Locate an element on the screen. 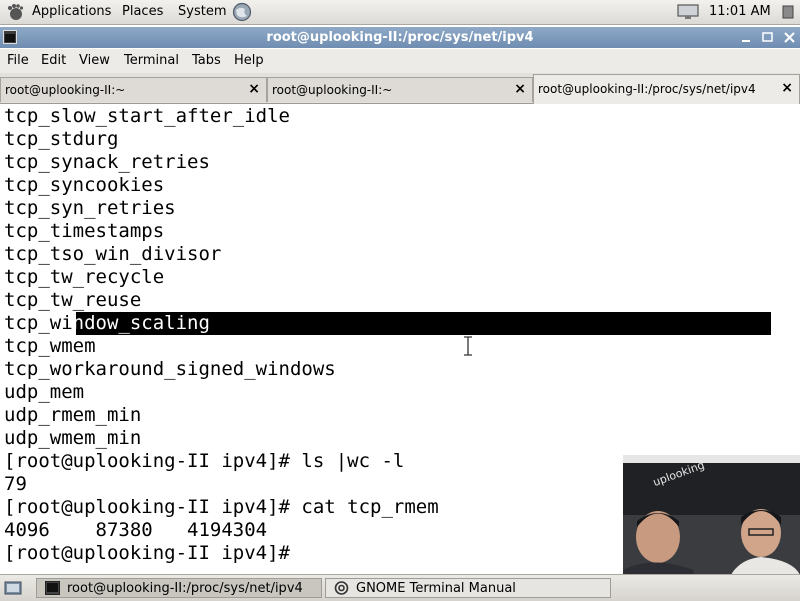 The height and width of the screenshot is (601, 800). taskbar-help-label: GNOME Terminal Manual is located at coordinates (436, 588).